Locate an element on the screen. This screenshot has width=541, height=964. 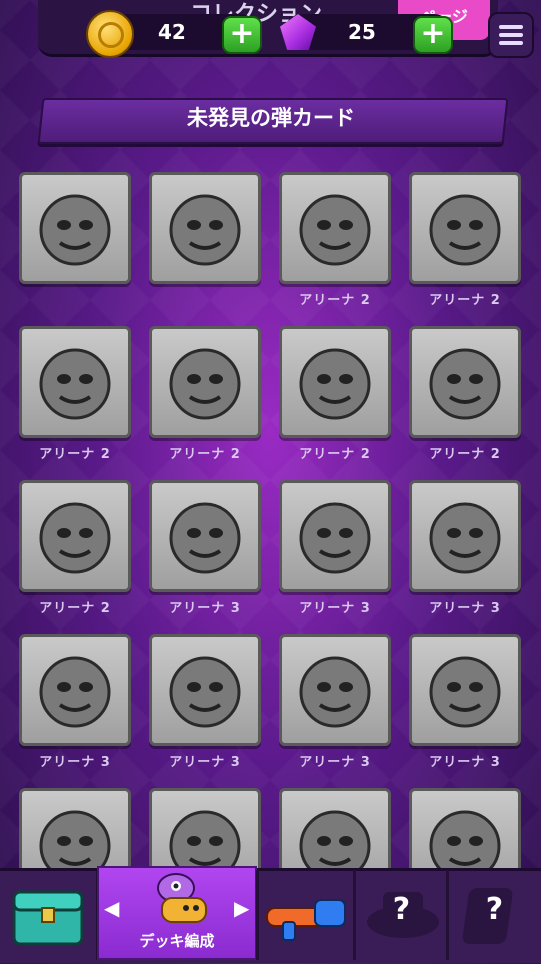
bullet-card-cyclops-cat is located at coordinates (335, 690).